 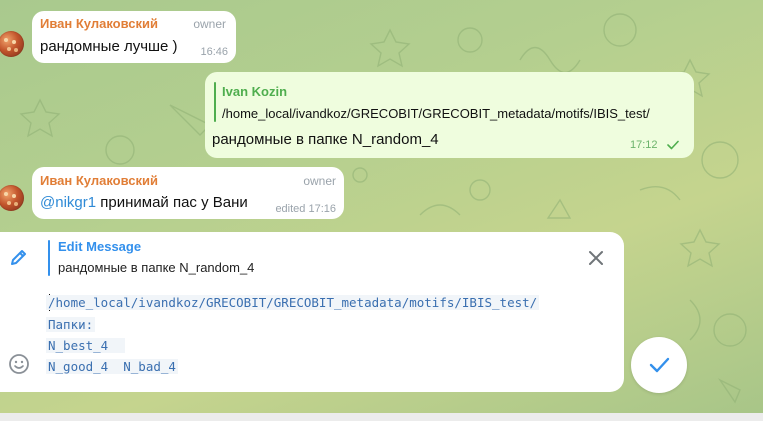 I want to click on close-edit-button, so click(x=596, y=258).